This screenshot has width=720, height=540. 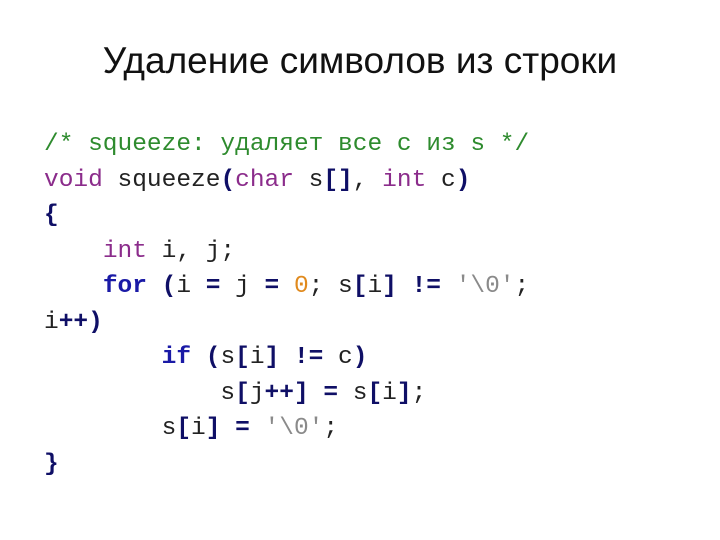 What do you see at coordinates (73, 180) in the screenshot?
I see `code-type-keyword: void` at bounding box center [73, 180].